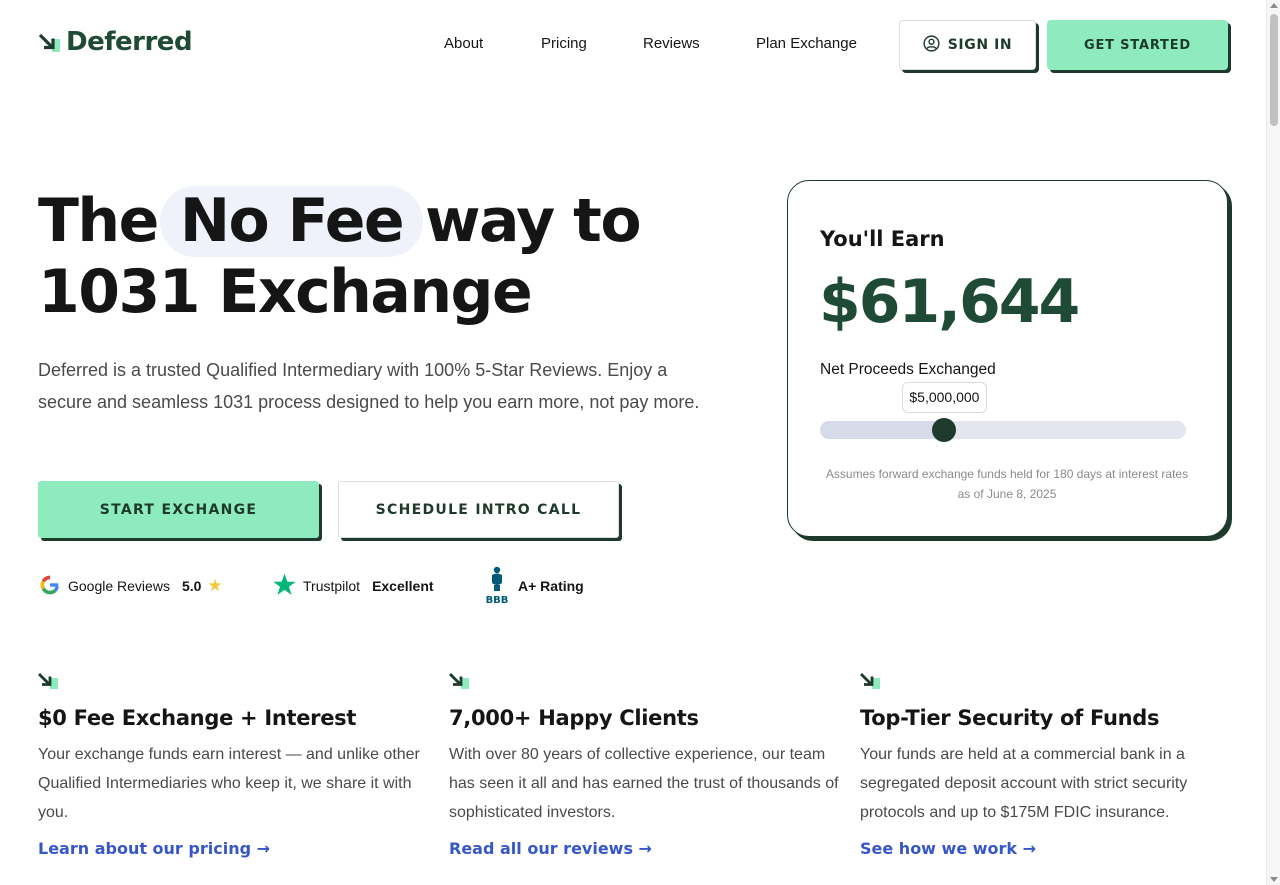 This screenshot has width=1280, height=885. What do you see at coordinates (882, 239) in the screenshot?
I see `calculator-heading: You'll Earn` at bounding box center [882, 239].